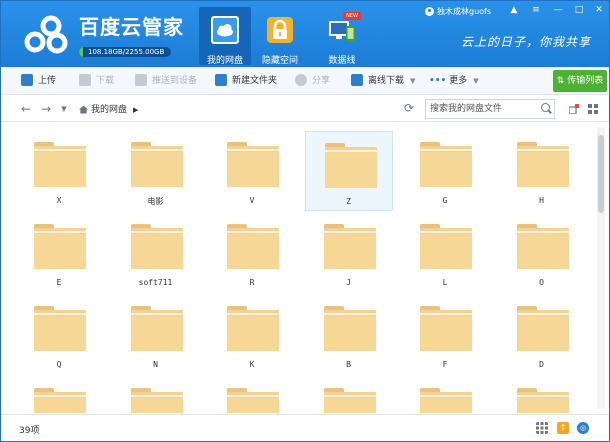 Image resolution: width=610 pixels, height=442 pixels. What do you see at coordinates (59, 200) in the screenshot?
I see `folder-name: X` at bounding box center [59, 200].